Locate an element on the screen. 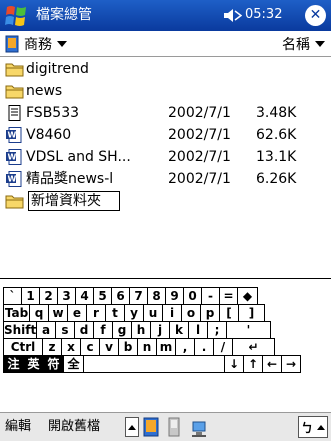 The width and height of the screenshot is (331, 441). up-folder-button is located at coordinates (132, 427).